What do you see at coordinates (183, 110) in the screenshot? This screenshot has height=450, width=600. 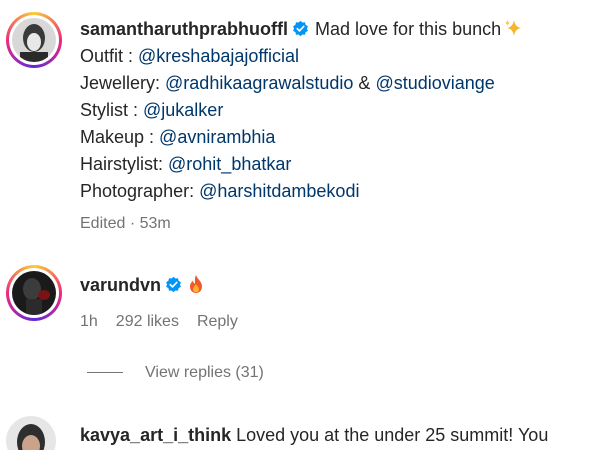 I see `mention-link: @jukalker` at bounding box center [183, 110].